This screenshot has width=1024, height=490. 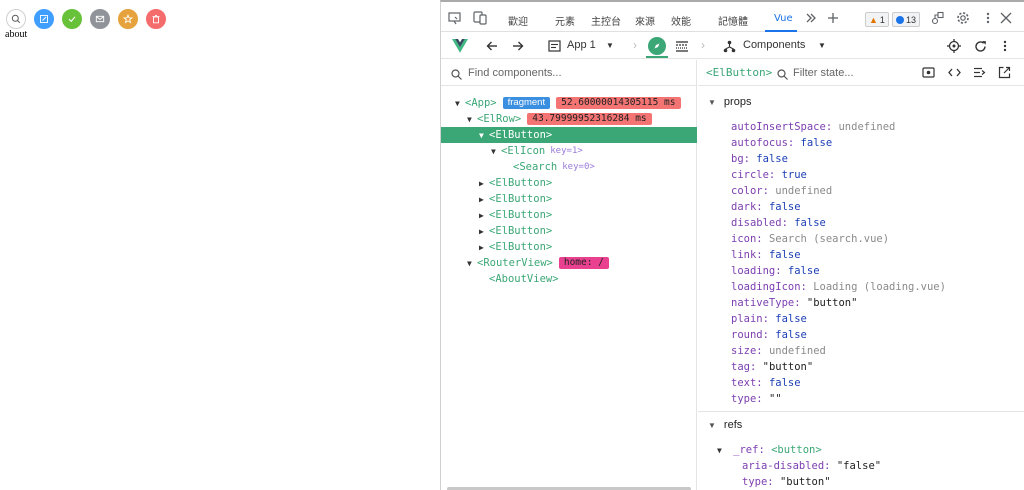 What do you see at coordinates (733, 20) in the screenshot?
I see `tab-memory: 記憶體` at bounding box center [733, 20].